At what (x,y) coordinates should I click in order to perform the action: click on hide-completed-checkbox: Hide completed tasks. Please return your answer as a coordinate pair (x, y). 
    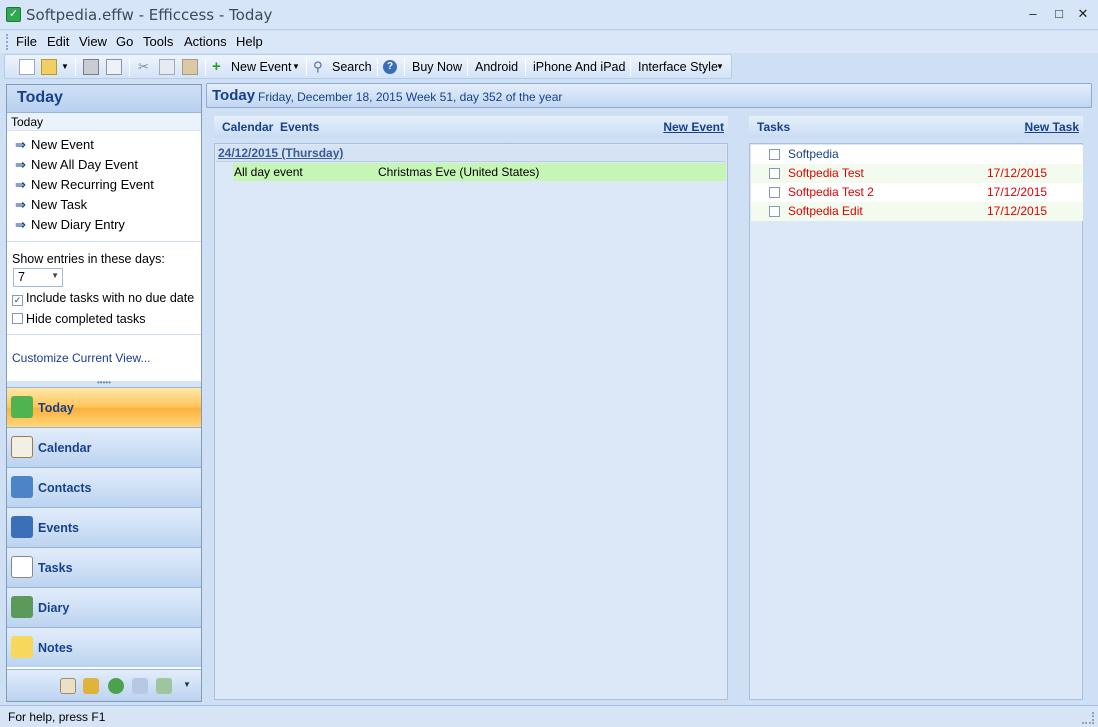
    Looking at the image, I should click on (104, 318).